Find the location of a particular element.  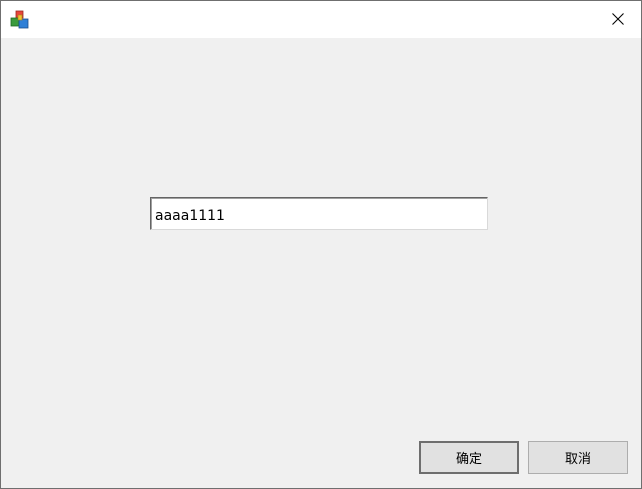

cancel-button: 取消 is located at coordinates (578, 457).